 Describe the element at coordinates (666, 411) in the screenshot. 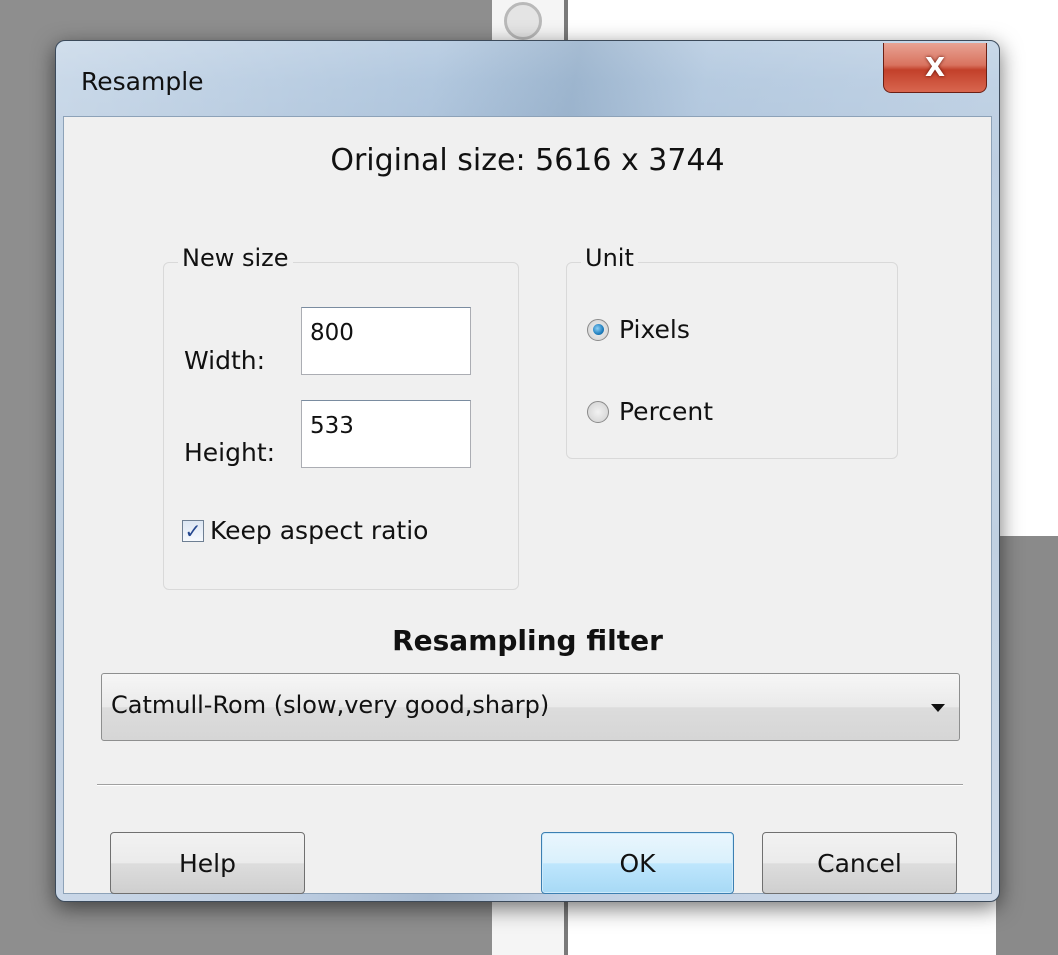

I see `unit-percent-label: Percent` at that location.